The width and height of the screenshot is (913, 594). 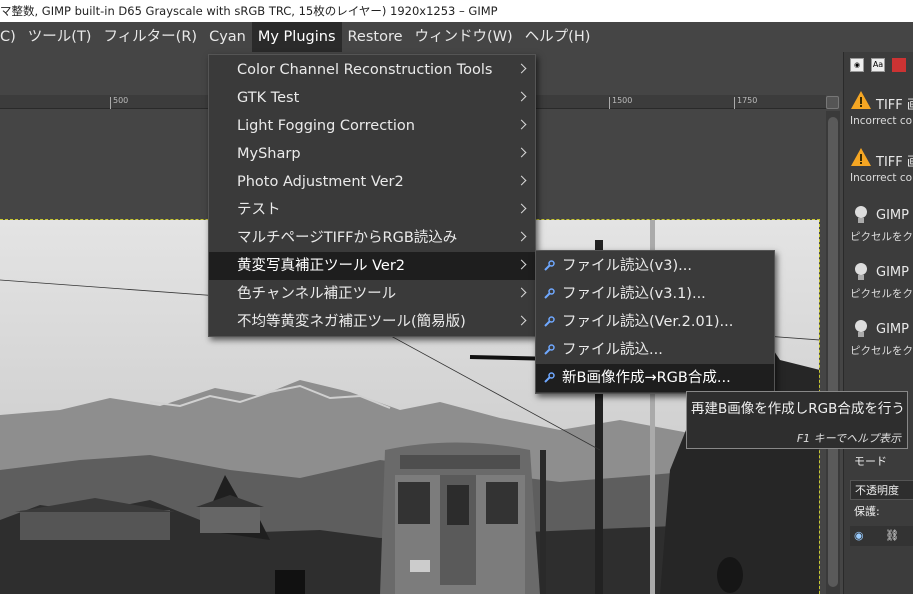 What do you see at coordinates (867, 511) in the screenshot?
I see `lock-label: 保護:` at bounding box center [867, 511].